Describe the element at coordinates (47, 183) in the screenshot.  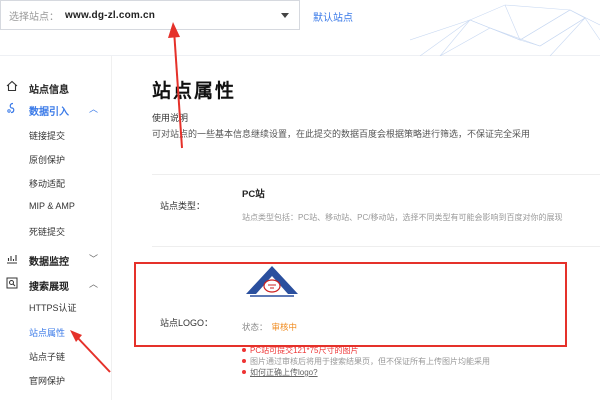
I see `sidebar-item-mobile-adapt: 移动适配` at that location.